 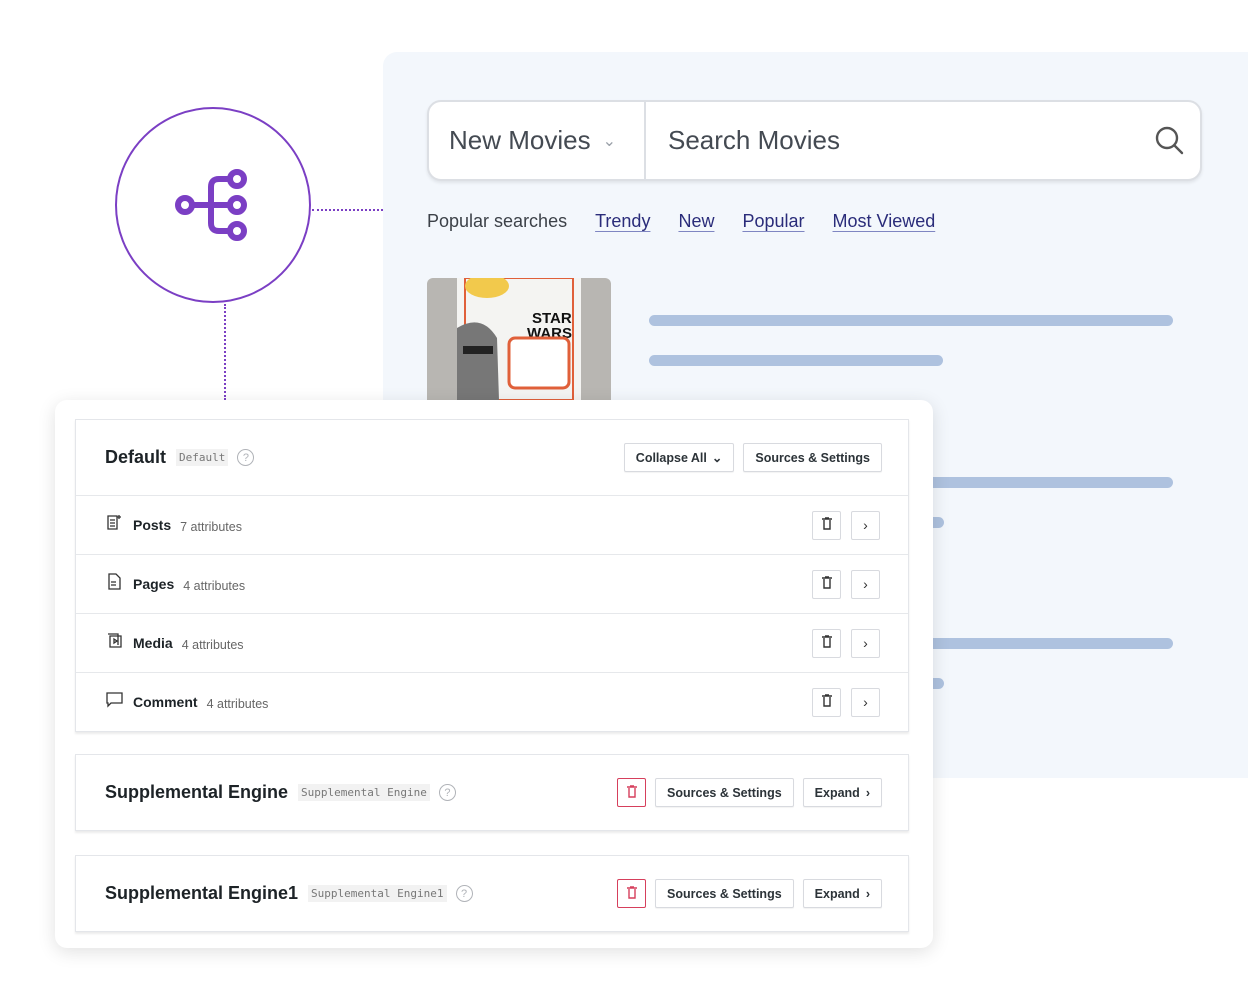 I want to click on media-icon, so click(x=114, y=643).